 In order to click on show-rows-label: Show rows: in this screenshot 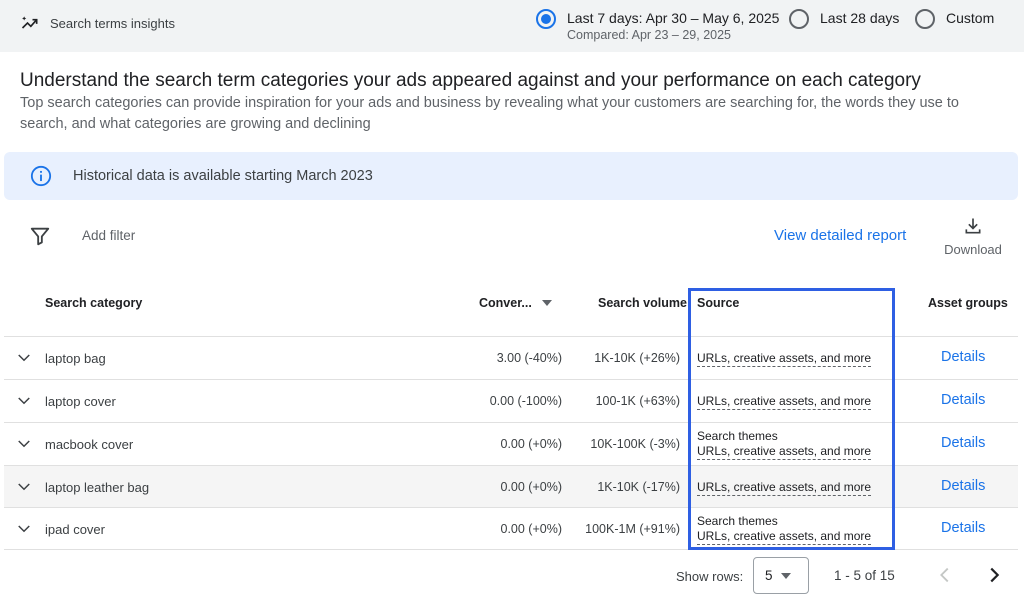, I will do `click(710, 576)`.